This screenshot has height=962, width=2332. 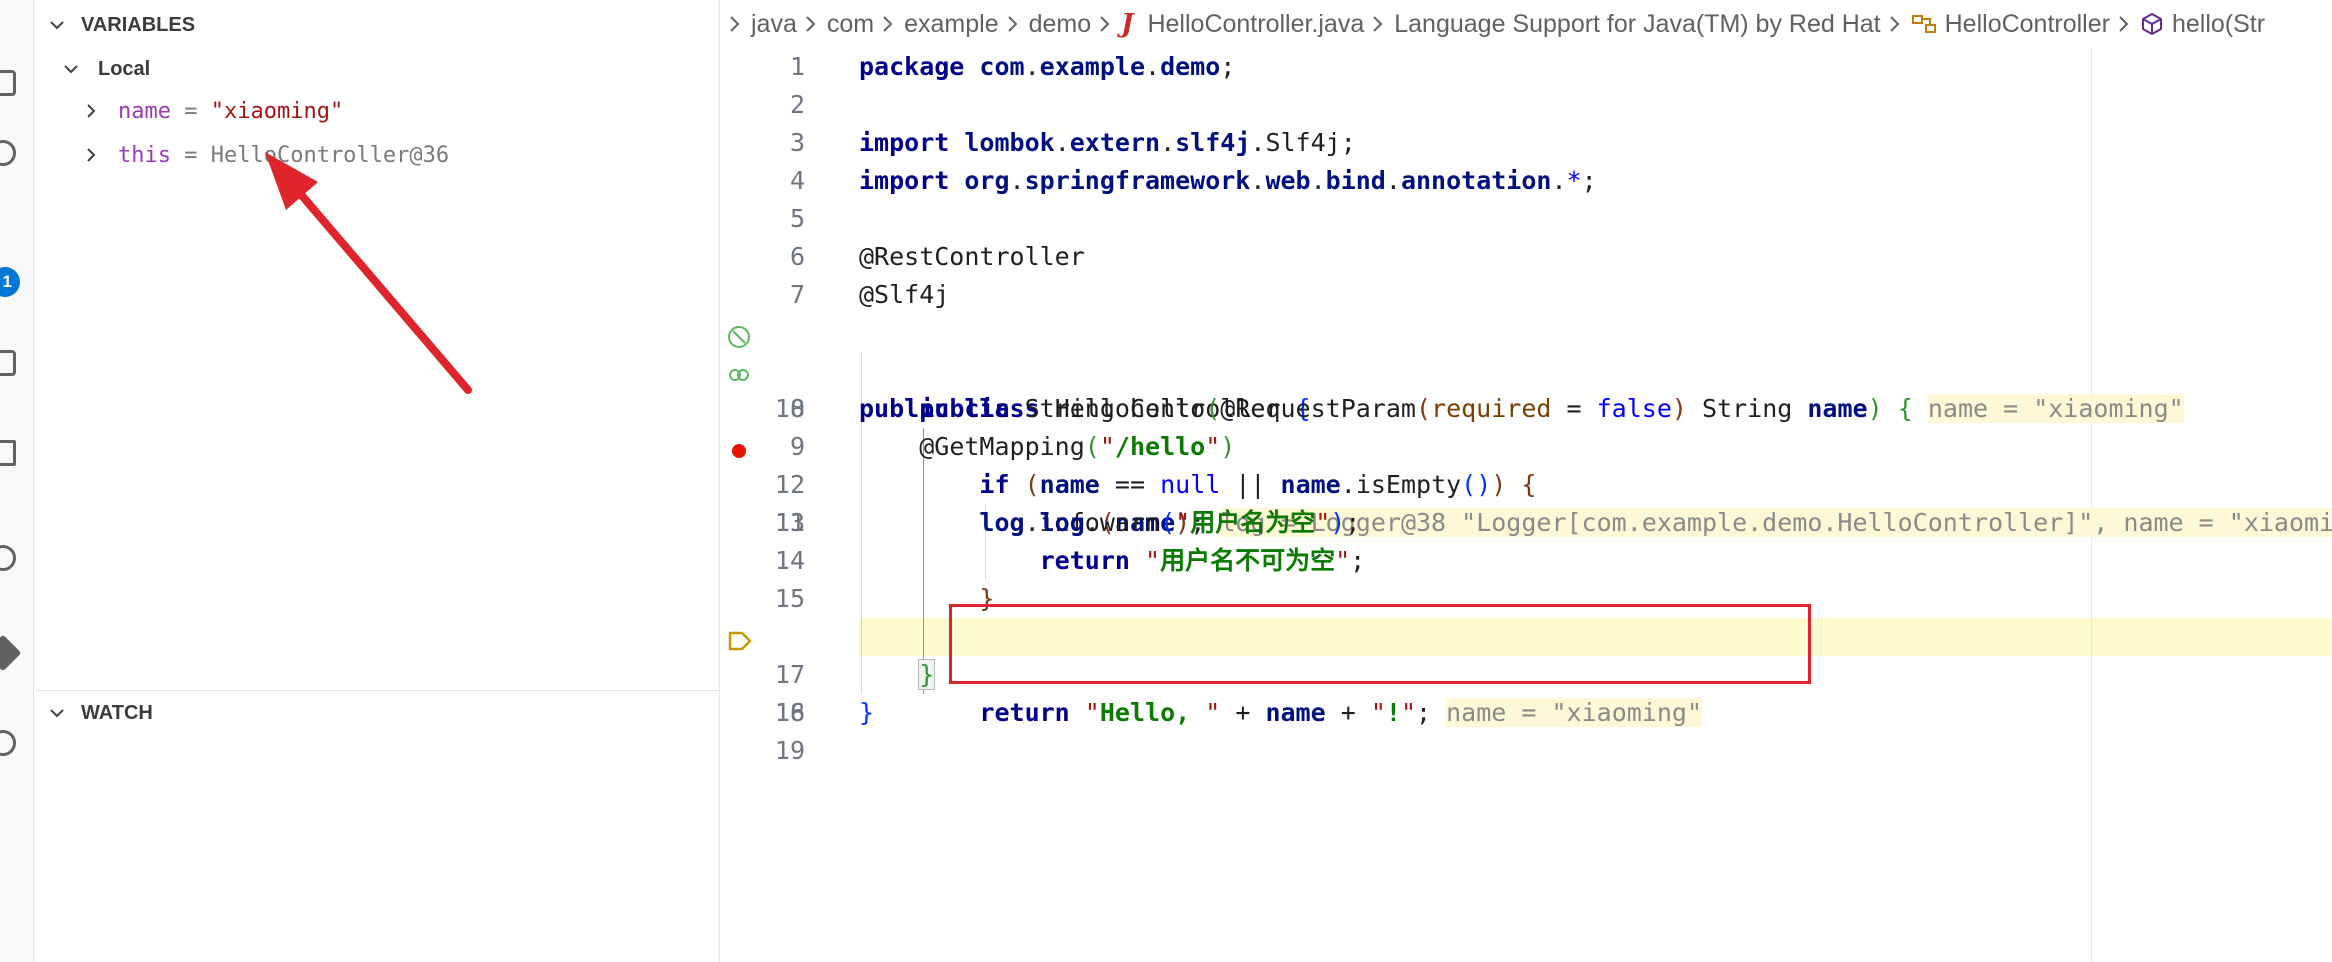 I want to click on code-line-9: 9 @GetMapping("/hello"), so click(x=1526, y=406).